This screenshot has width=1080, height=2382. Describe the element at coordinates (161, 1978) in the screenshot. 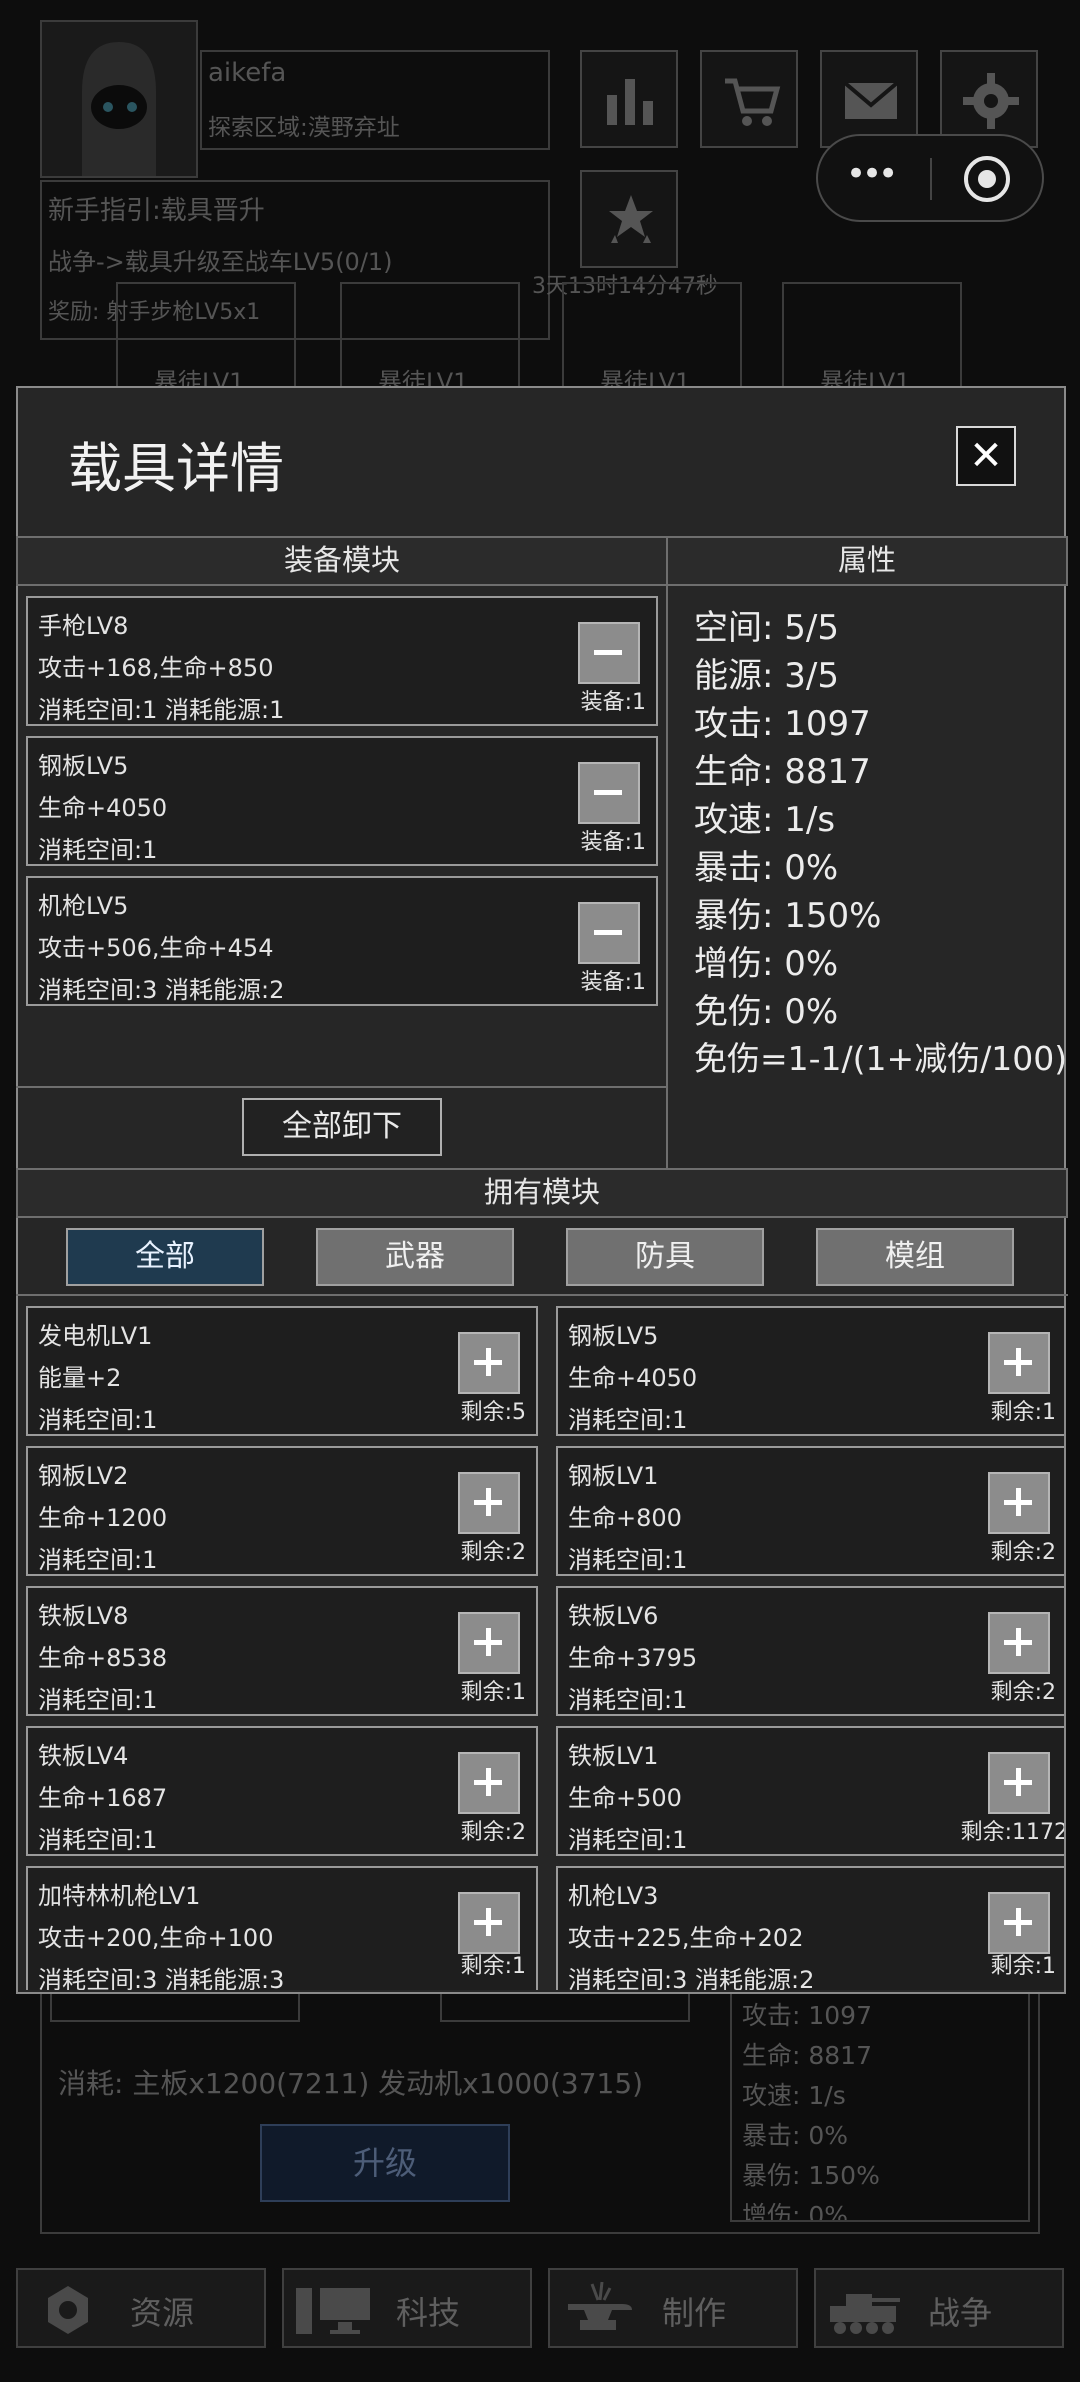

I see `module-cost: 消耗空间:3 消耗能源:3` at that location.